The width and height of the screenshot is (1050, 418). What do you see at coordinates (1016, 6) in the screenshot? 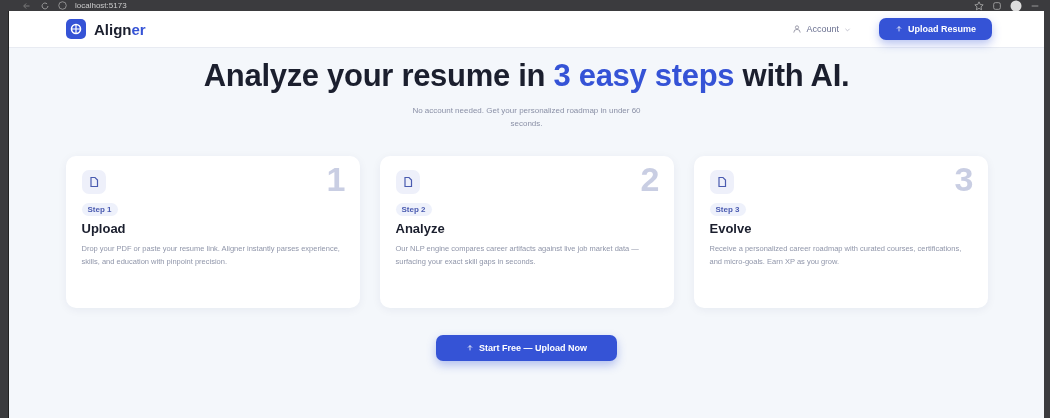
I see `profile-icon` at bounding box center [1016, 6].